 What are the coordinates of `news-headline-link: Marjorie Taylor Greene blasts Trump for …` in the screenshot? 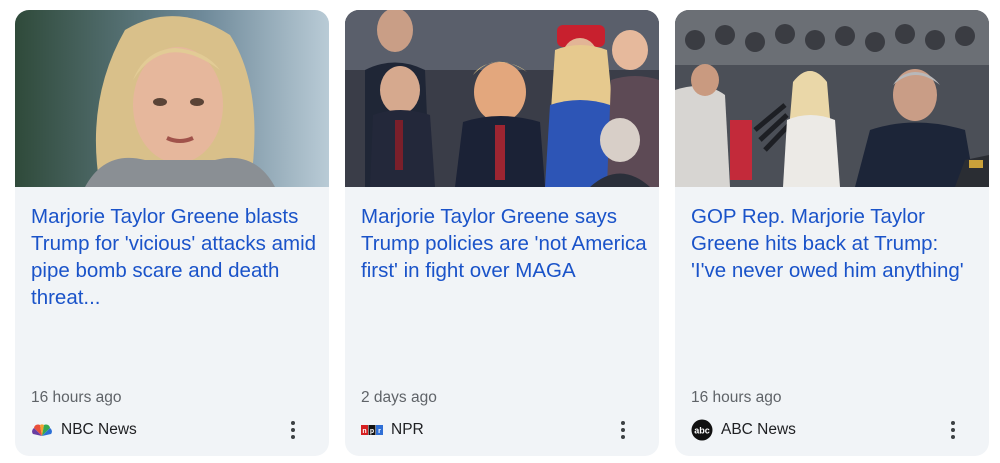 It's located at (175, 257).